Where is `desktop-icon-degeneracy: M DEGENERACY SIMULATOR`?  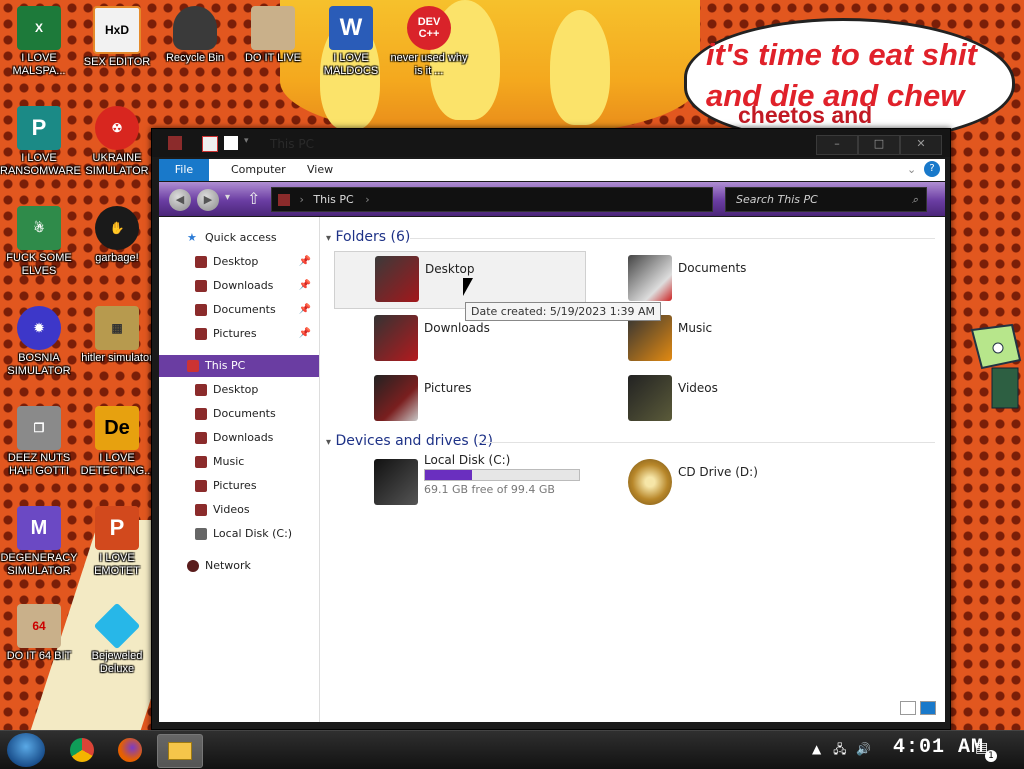
desktop-icon-degeneracy: M DEGENERACY SIMULATOR is located at coordinates (39, 539).